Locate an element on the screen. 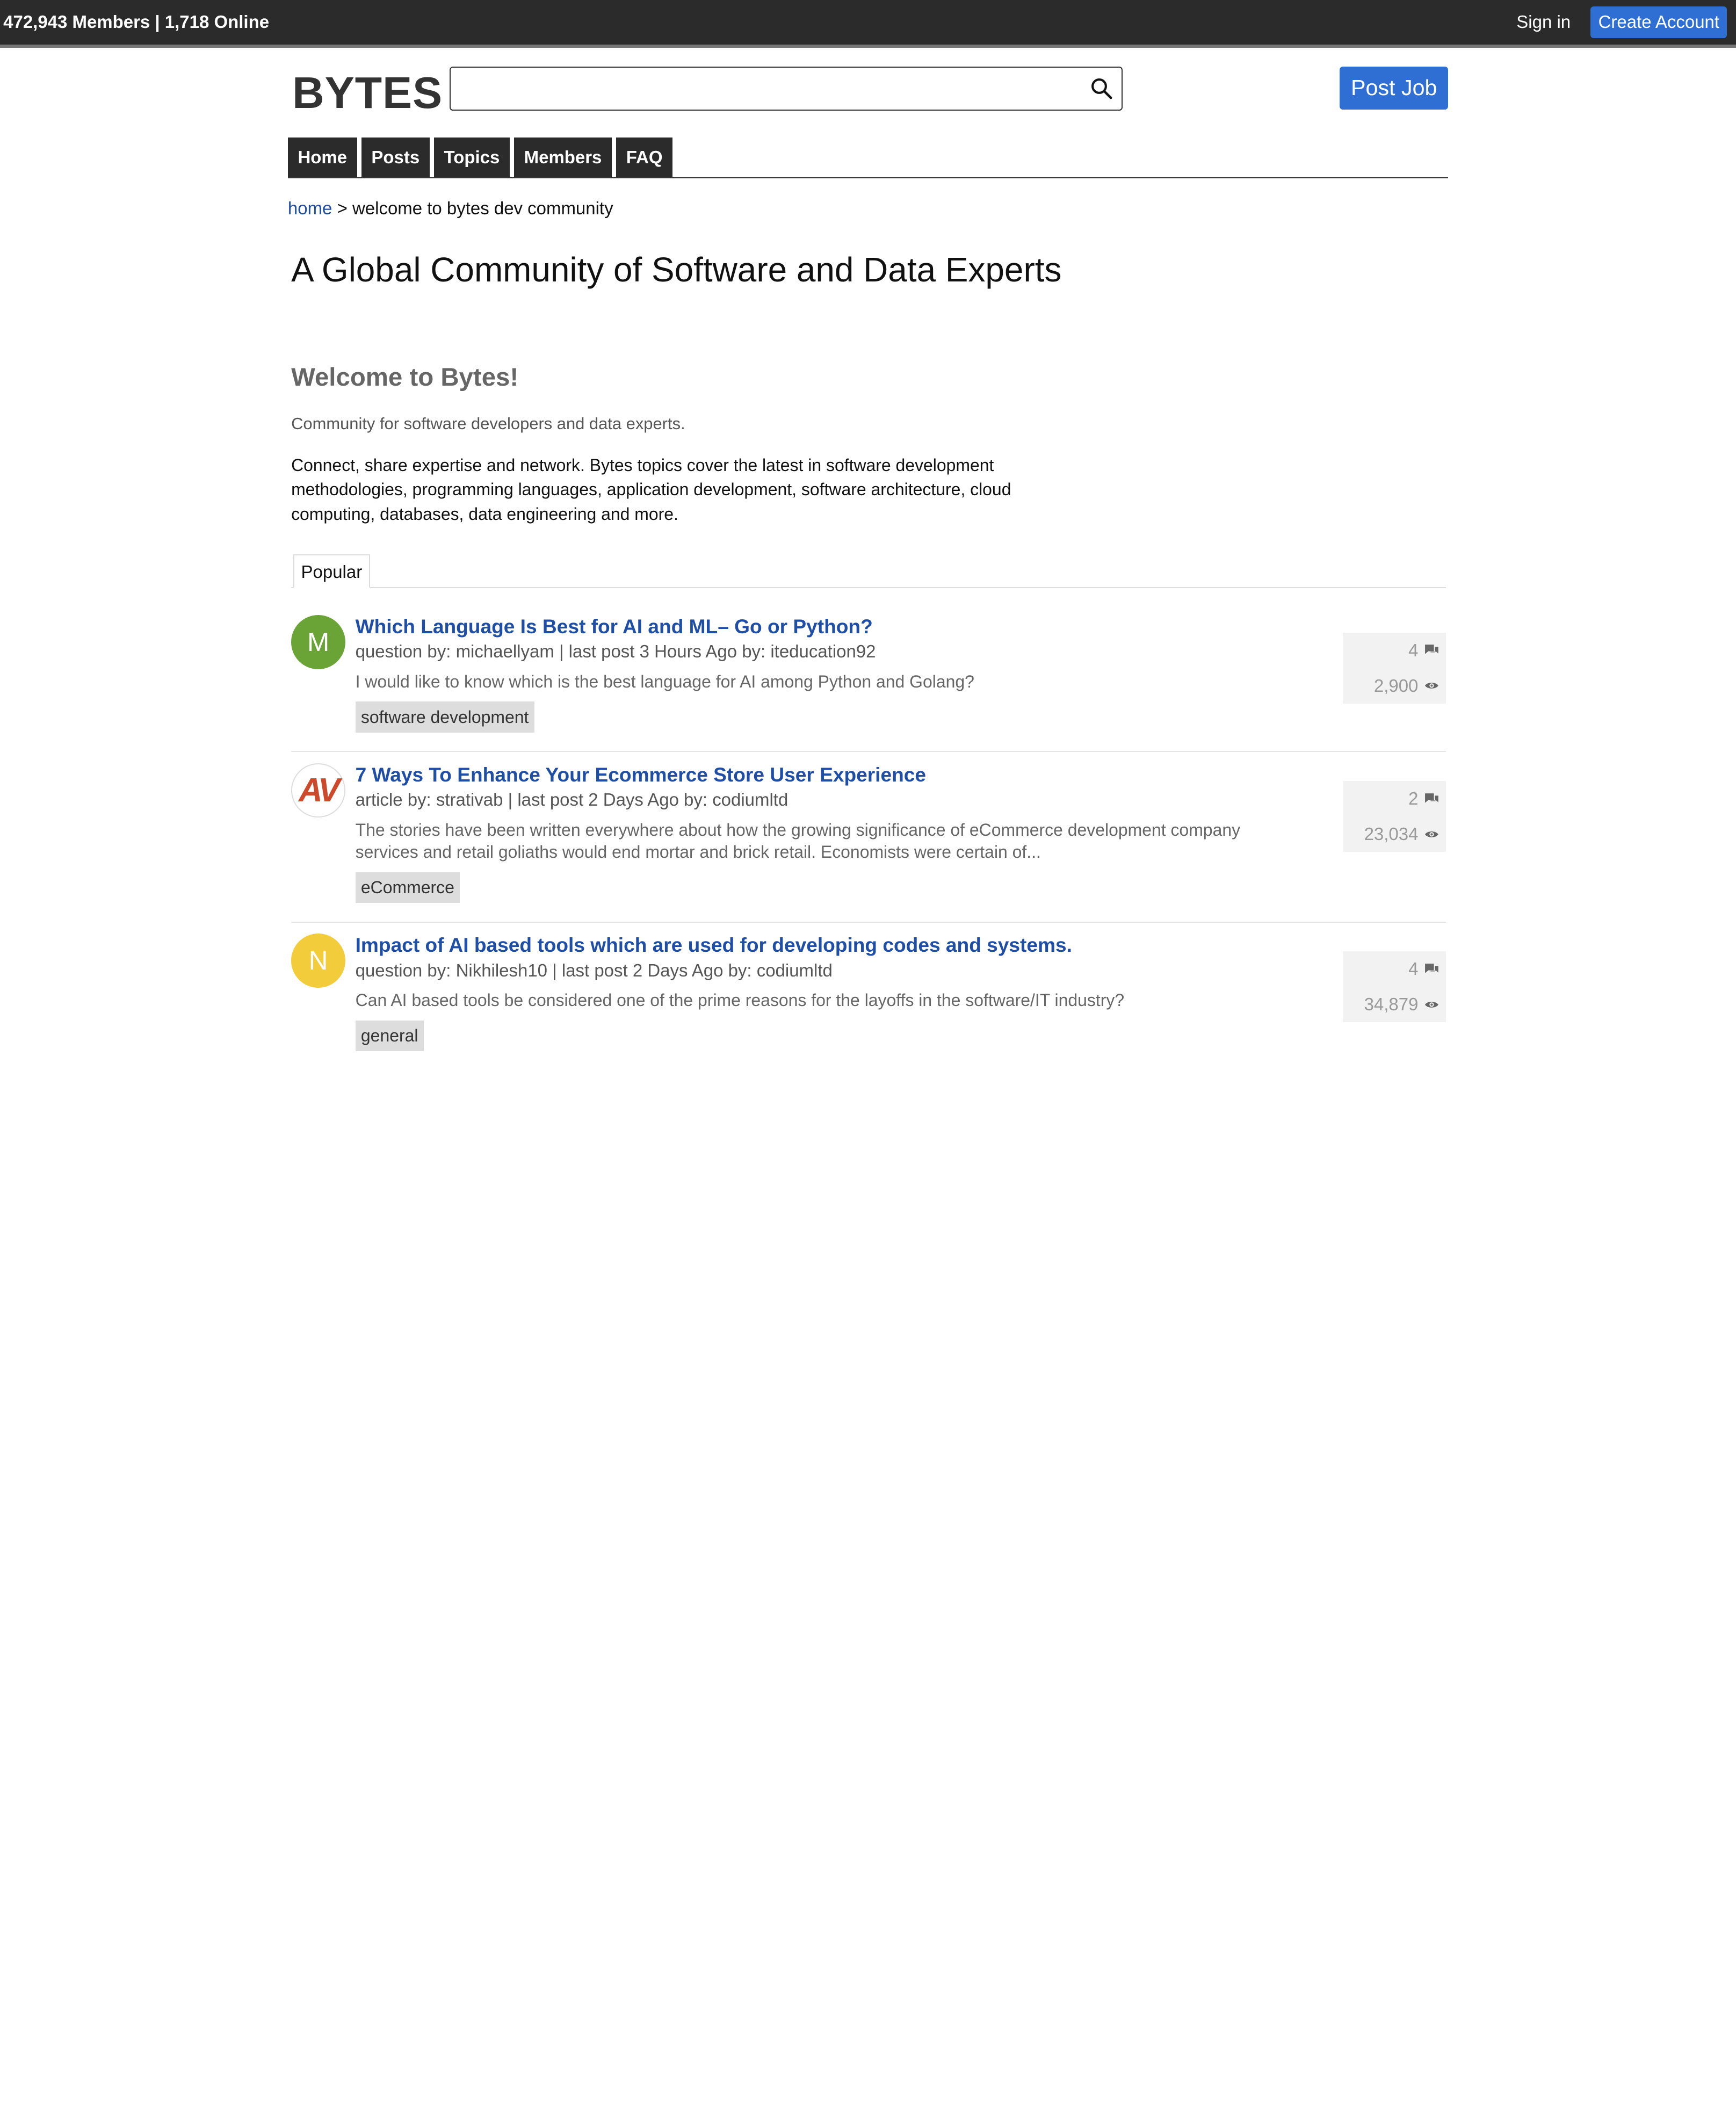 The height and width of the screenshot is (2127, 1736). main-nav: Home Posts Topics Members FAQ is located at coordinates (868, 157).